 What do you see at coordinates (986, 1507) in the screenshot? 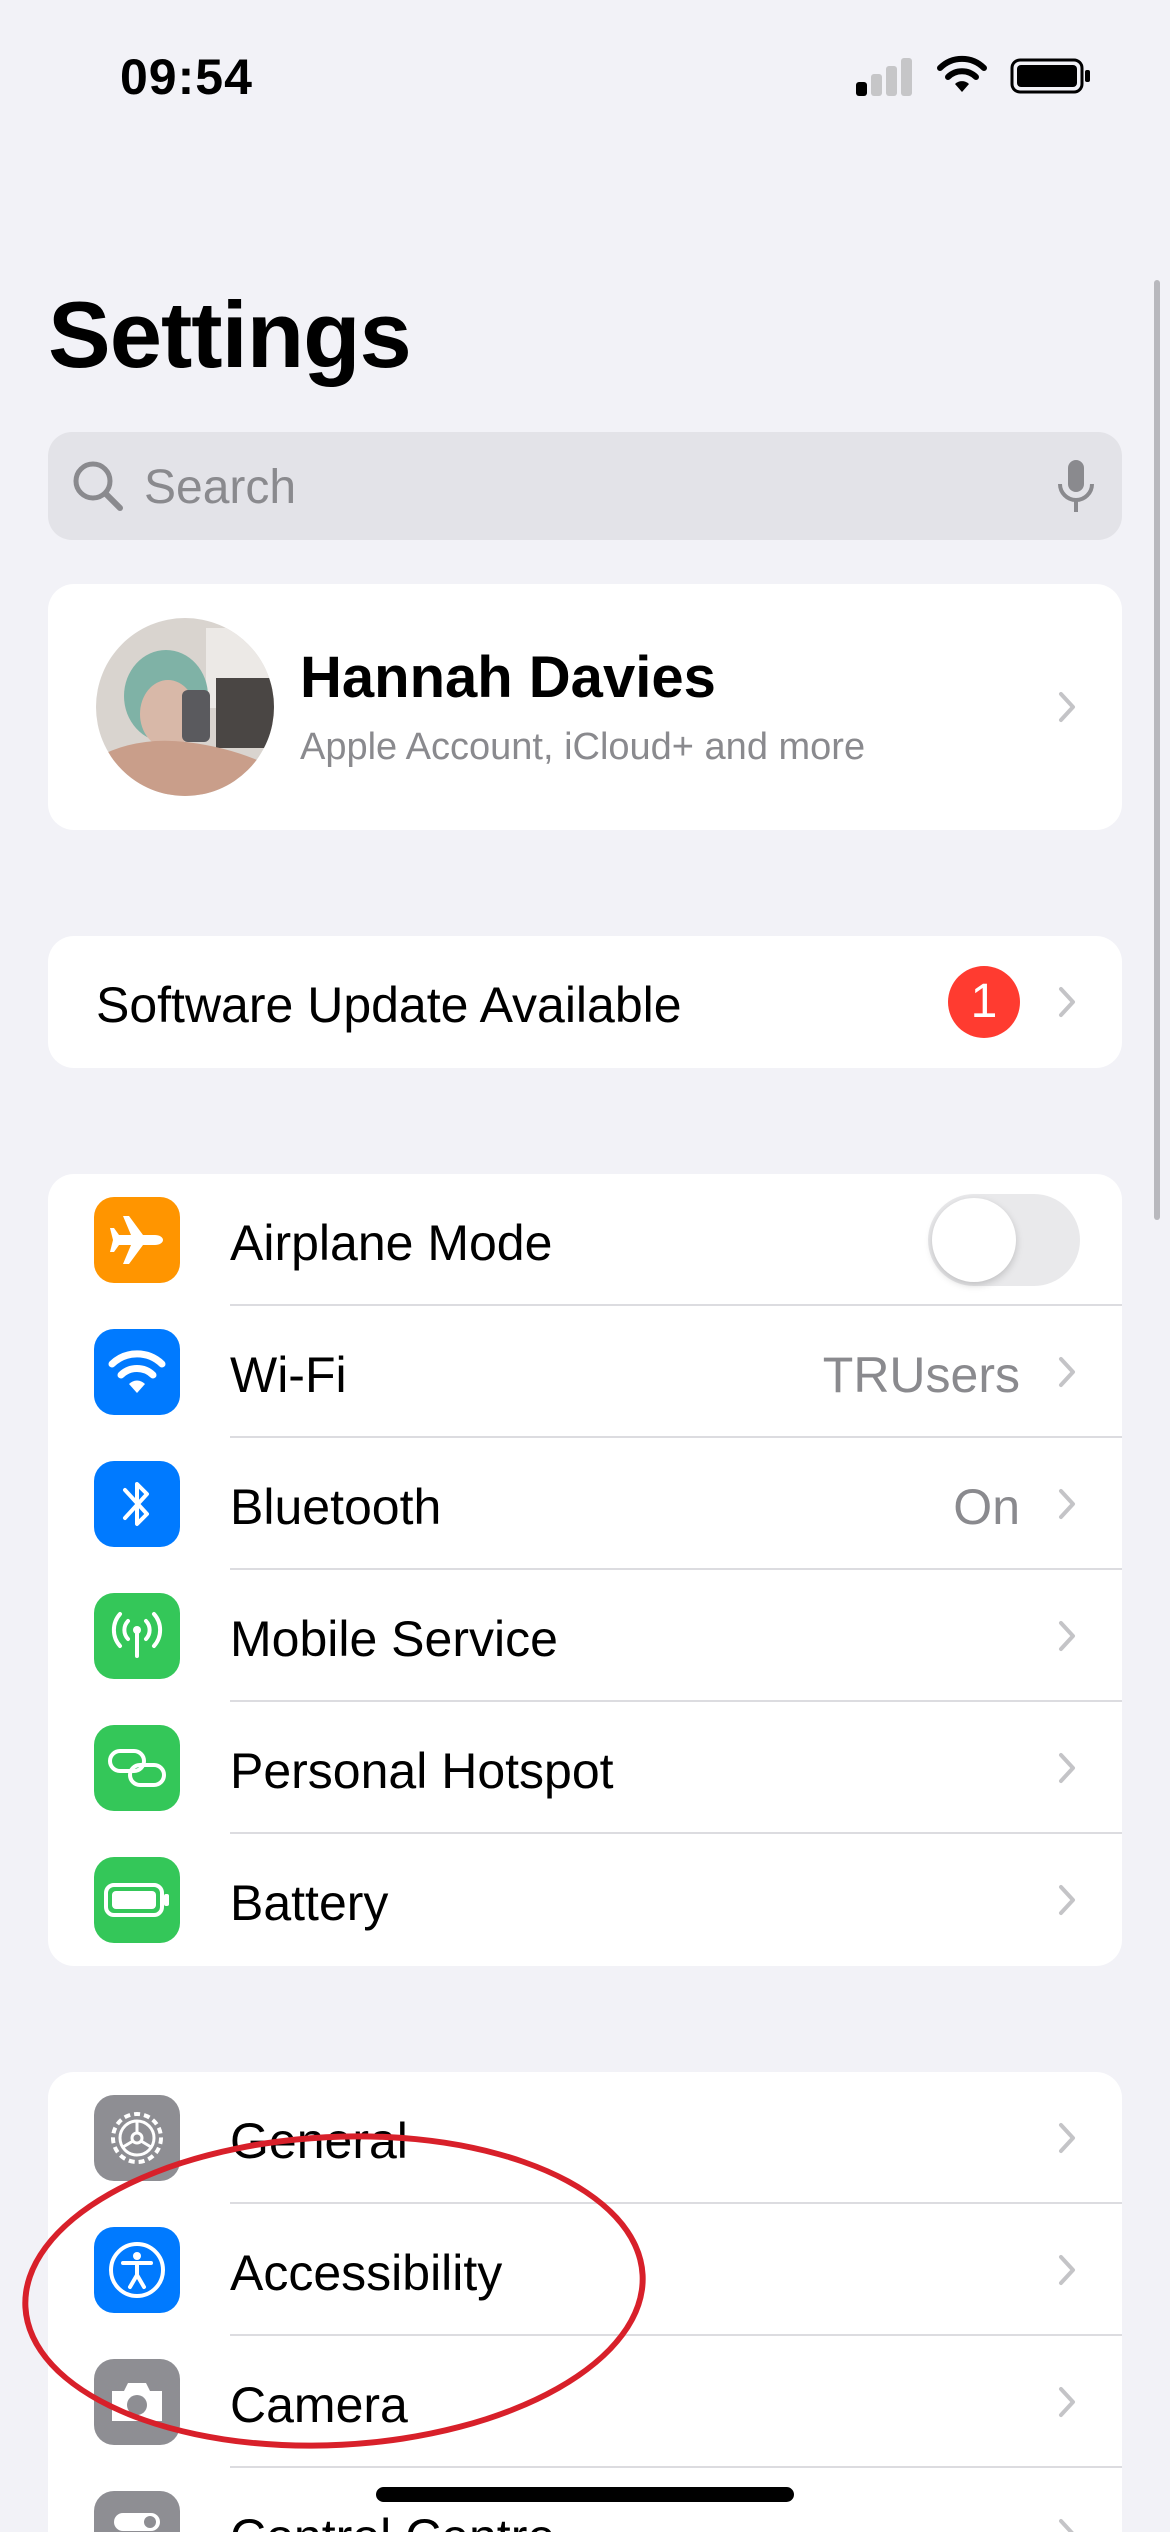
I see `row-value: On` at bounding box center [986, 1507].